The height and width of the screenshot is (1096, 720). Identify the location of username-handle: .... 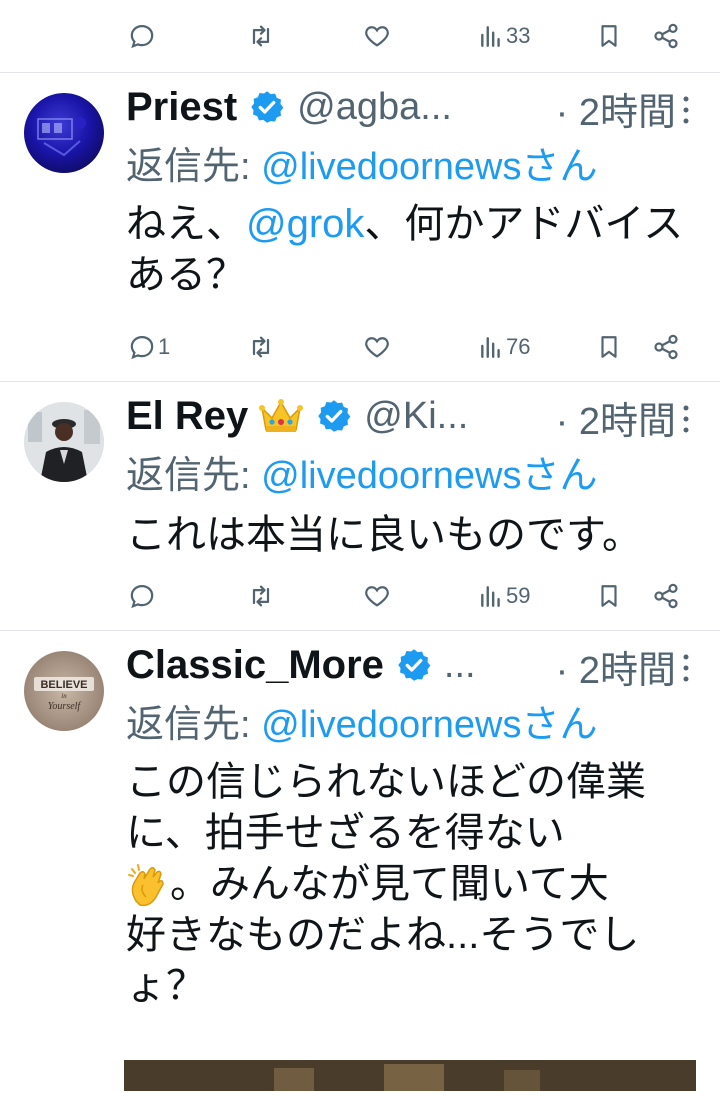
(460, 665).